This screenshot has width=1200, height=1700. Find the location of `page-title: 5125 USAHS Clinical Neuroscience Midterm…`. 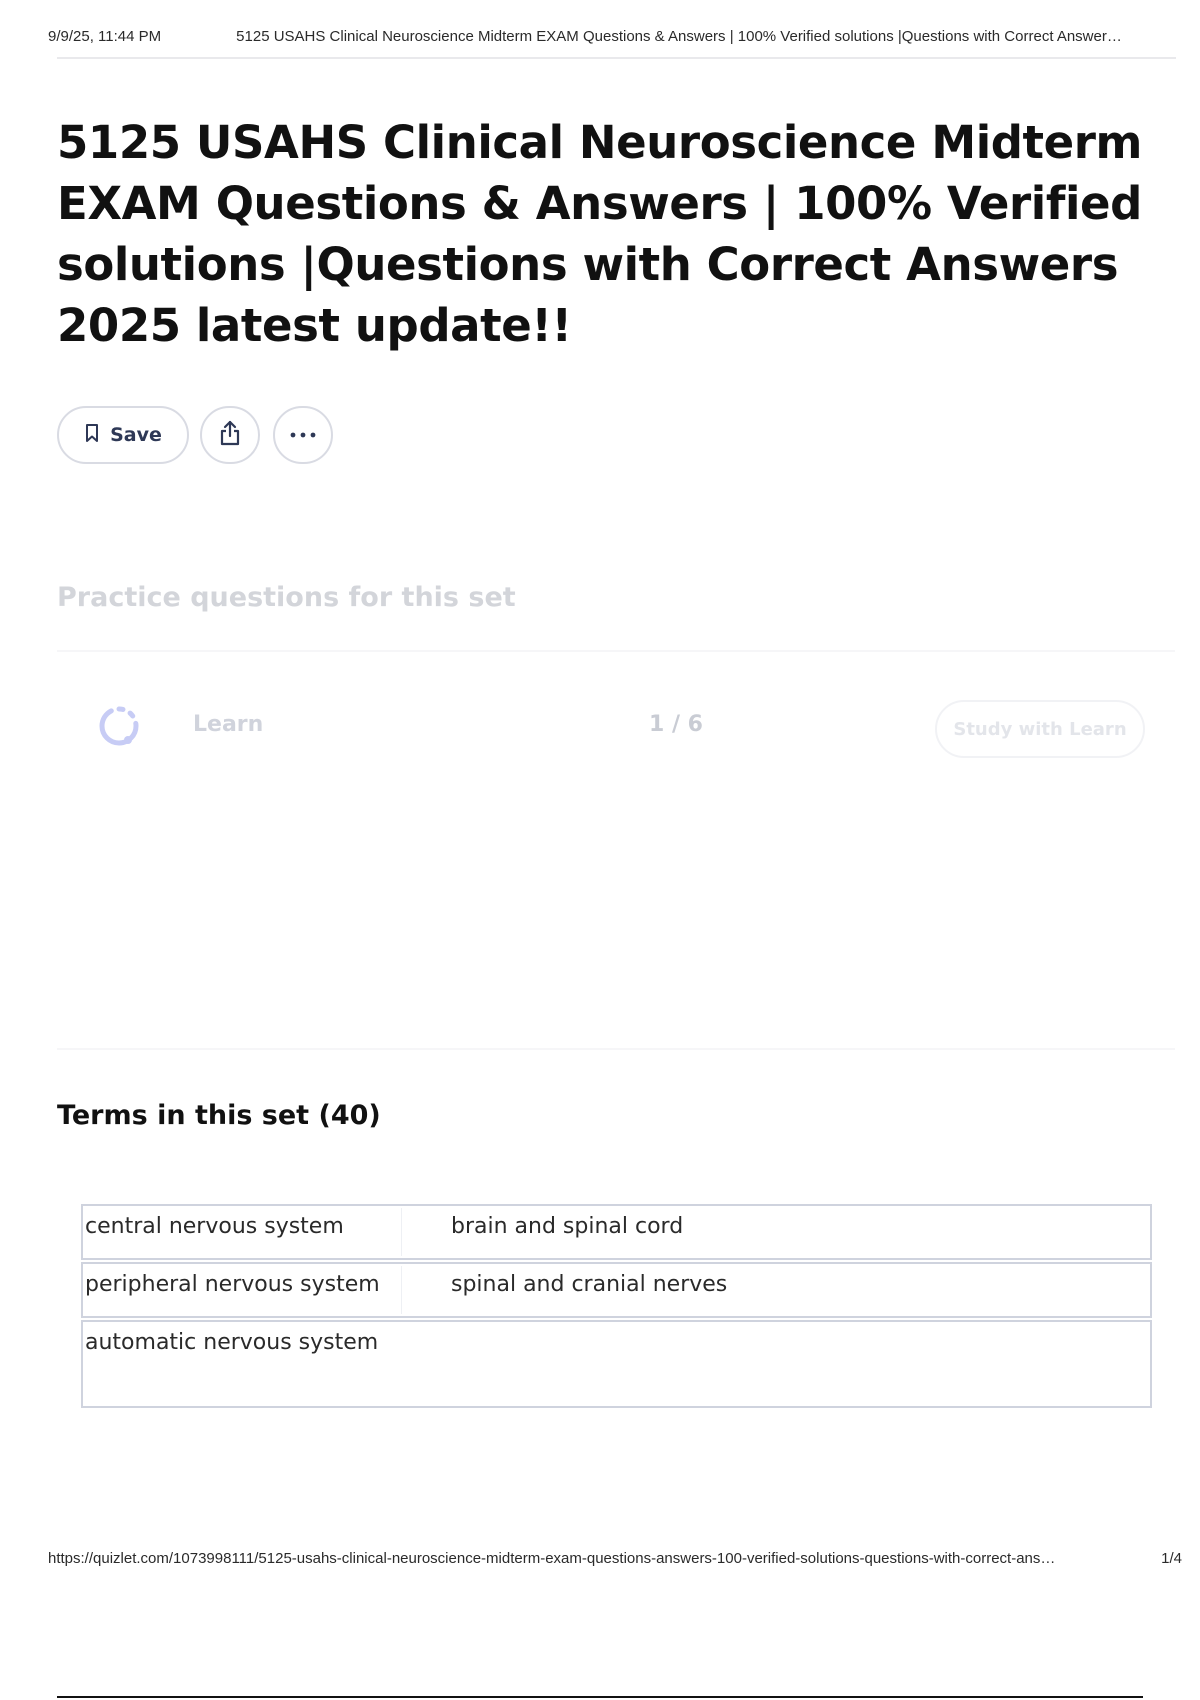

page-title: 5125 USAHS Clinical Neuroscience Midterm… is located at coordinates (600, 234).